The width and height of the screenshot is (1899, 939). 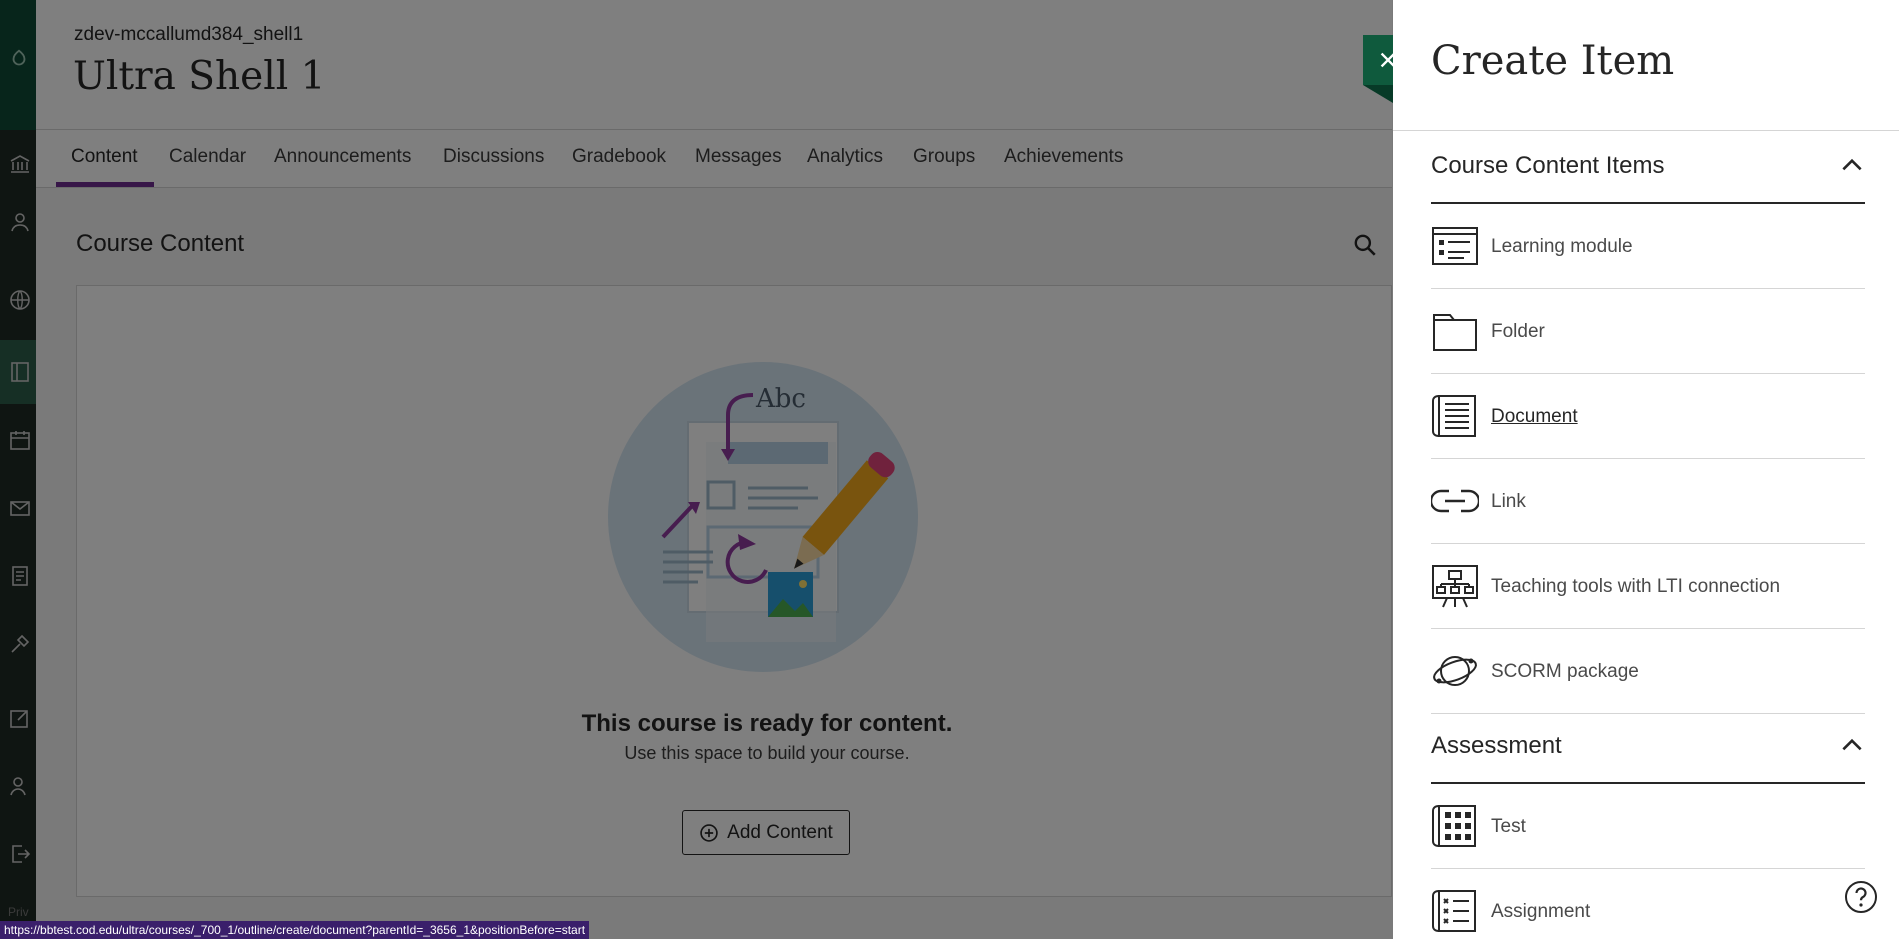 What do you see at coordinates (1648, 826) in the screenshot?
I see `item-test: Test` at bounding box center [1648, 826].